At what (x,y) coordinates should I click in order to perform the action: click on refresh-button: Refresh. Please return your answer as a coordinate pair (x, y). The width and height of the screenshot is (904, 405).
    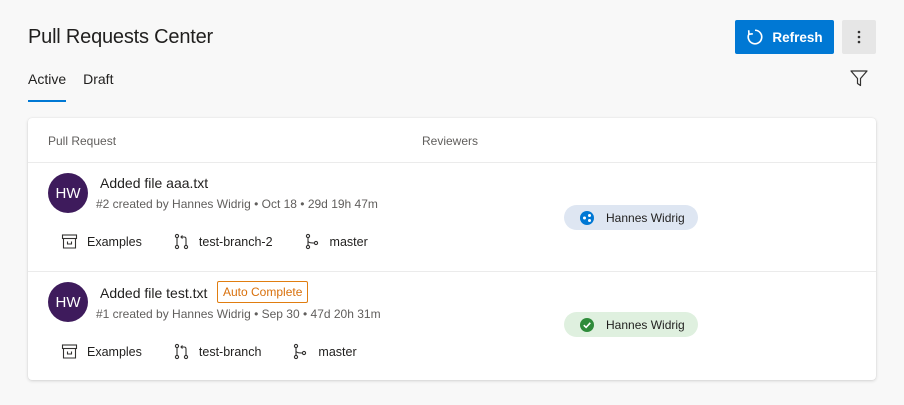
    Looking at the image, I should click on (784, 37).